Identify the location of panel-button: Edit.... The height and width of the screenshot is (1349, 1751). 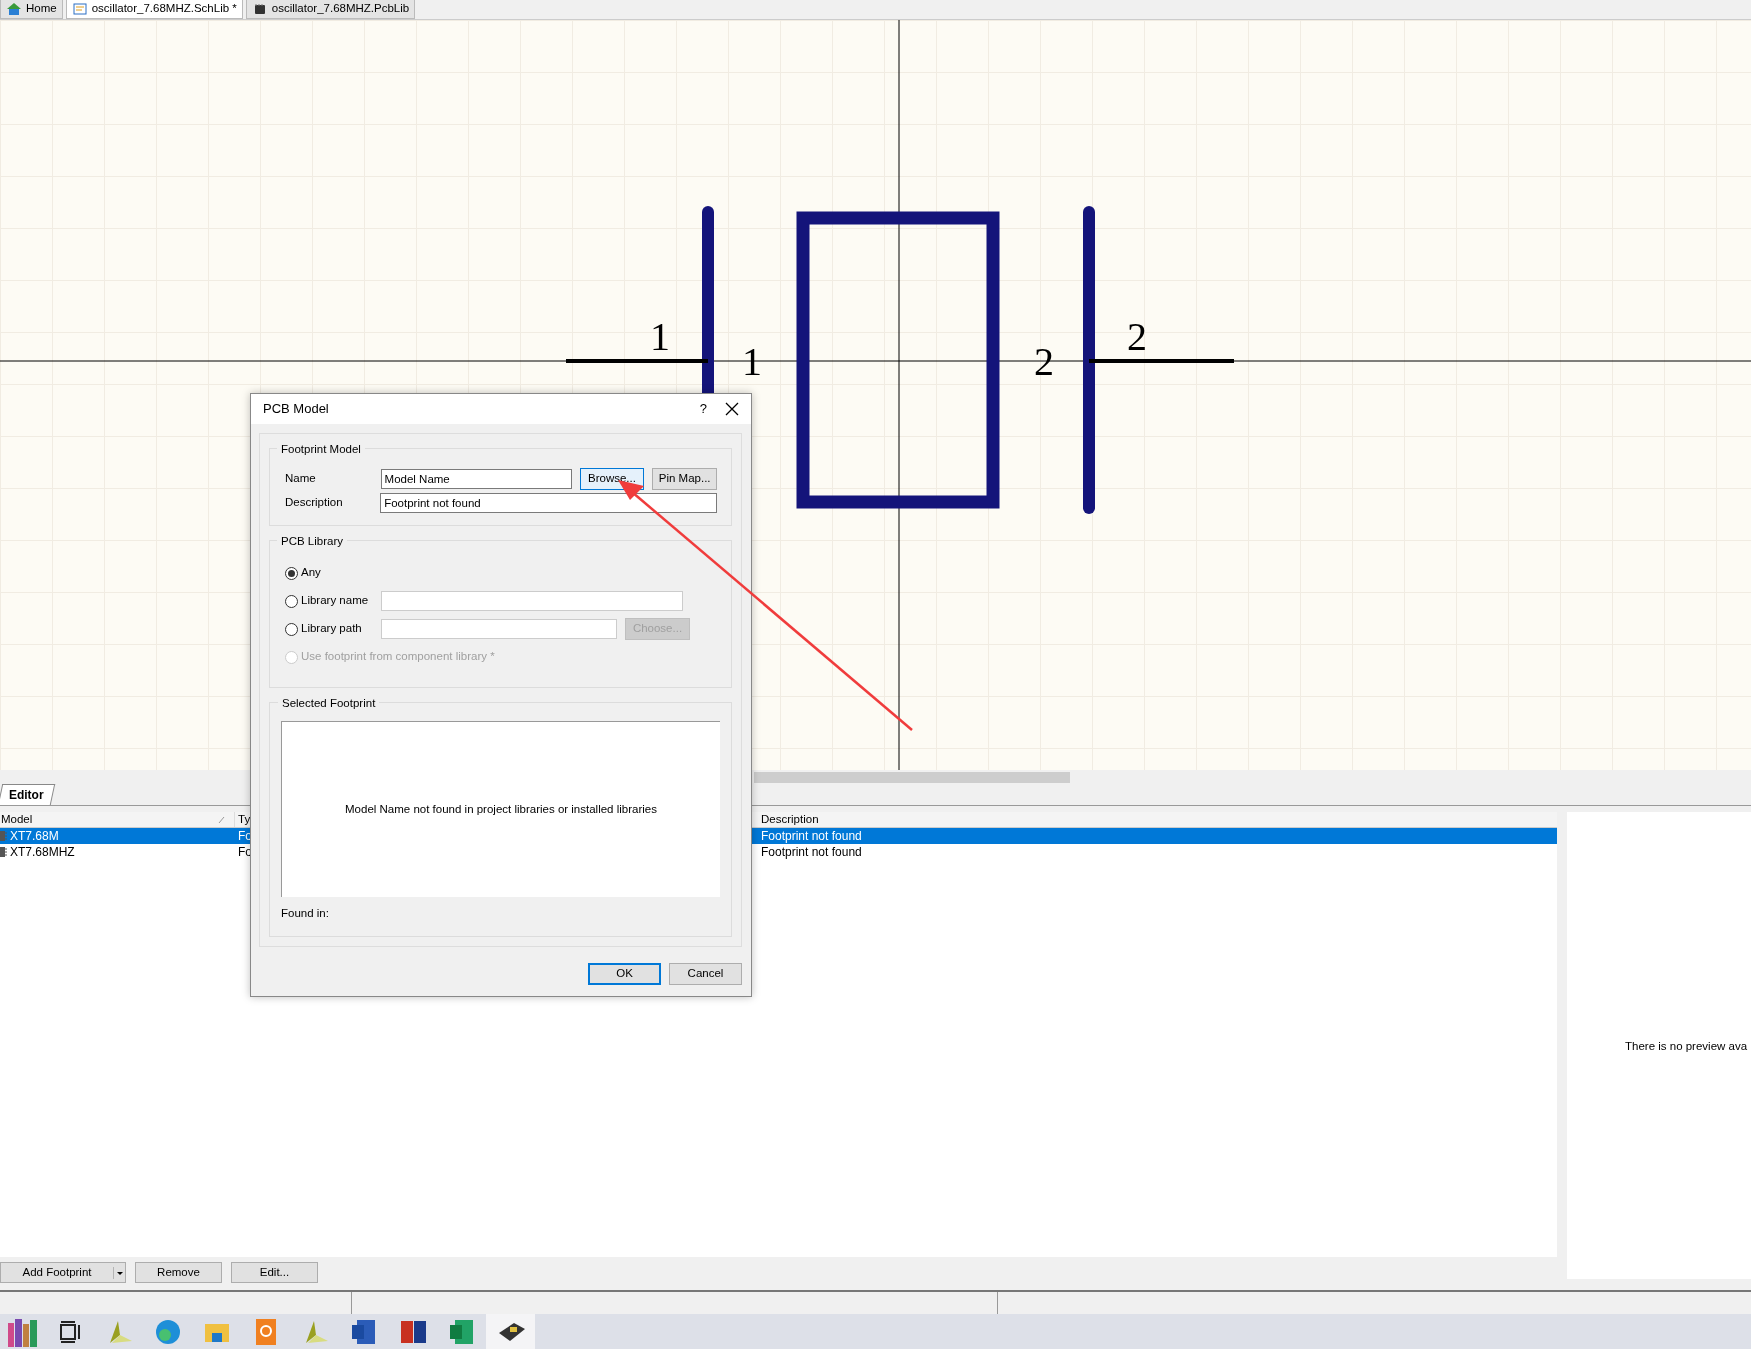
(274, 1273).